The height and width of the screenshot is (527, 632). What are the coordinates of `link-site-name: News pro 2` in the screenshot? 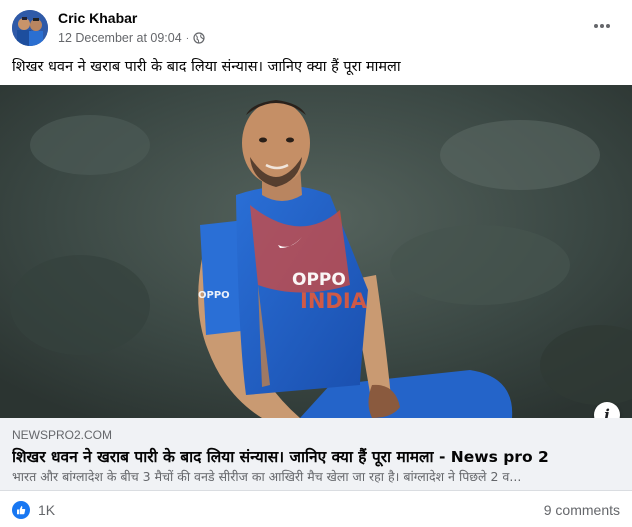 It's located at (499, 457).